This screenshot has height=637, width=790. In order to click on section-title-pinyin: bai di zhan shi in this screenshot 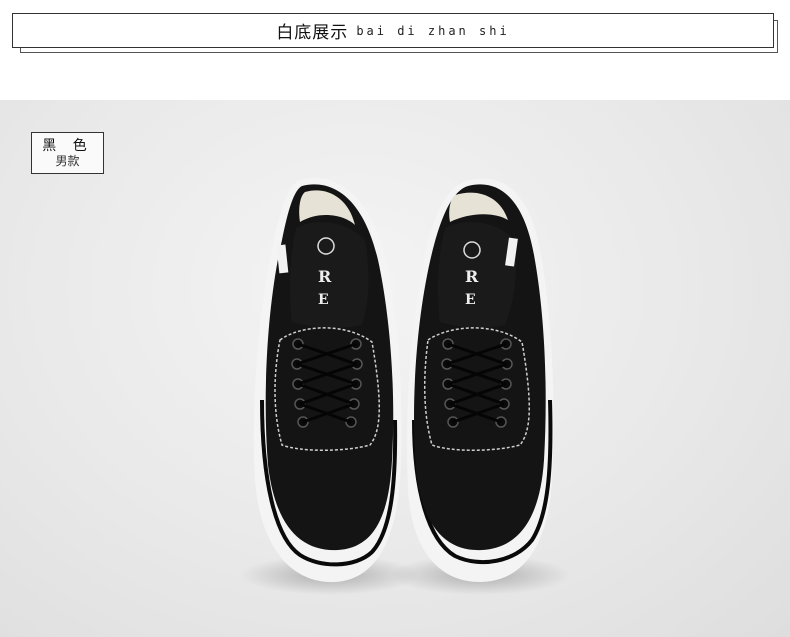, I will do `click(433, 30)`.